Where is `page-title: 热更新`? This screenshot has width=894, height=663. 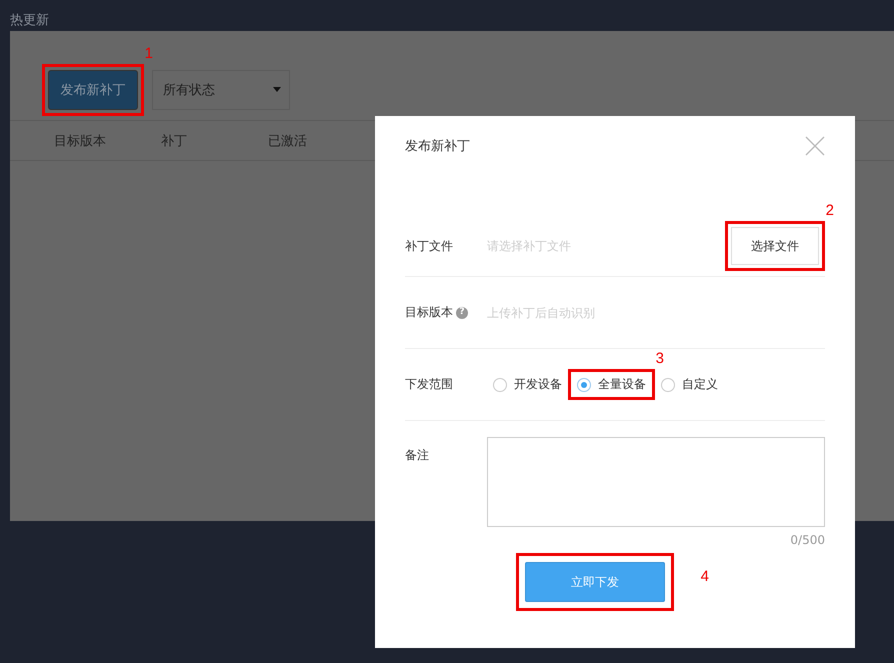
page-title: 热更新 is located at coordinates (29, 21).